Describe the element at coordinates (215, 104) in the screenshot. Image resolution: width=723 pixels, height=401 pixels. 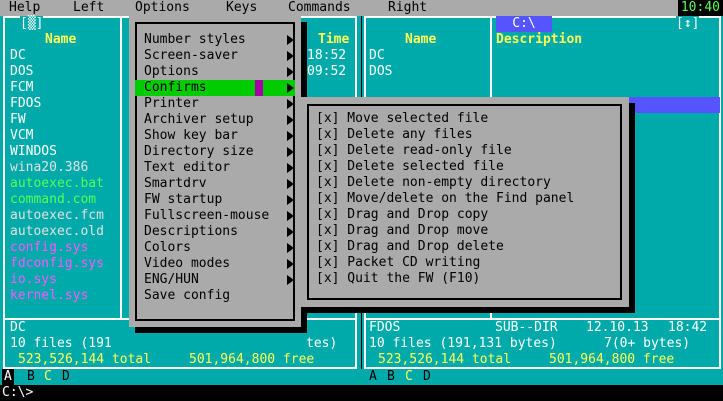
I see `options-item-printer: Printer` at that location.